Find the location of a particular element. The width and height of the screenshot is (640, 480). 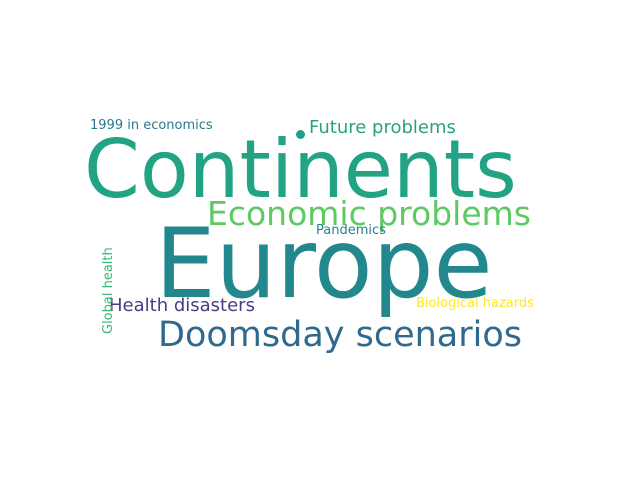

word-biological-hazards: Biological hazards is located at coordinates (475, 303).